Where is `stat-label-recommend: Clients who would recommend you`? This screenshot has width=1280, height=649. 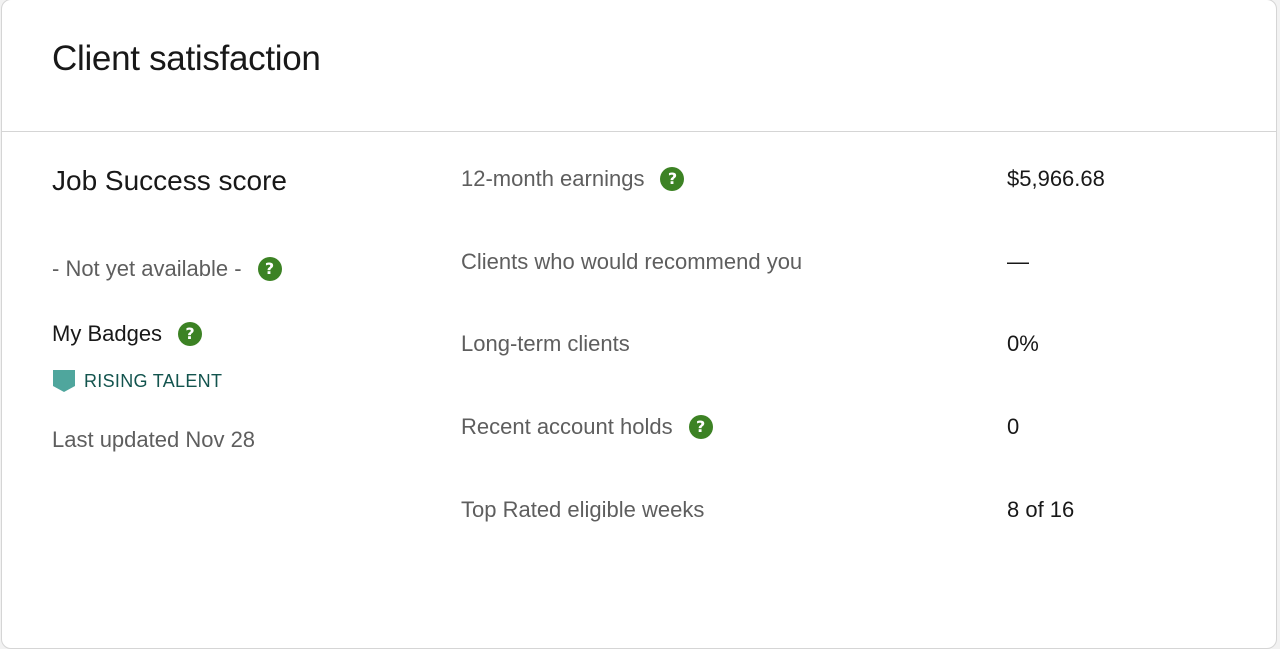
stat-label-recommend: Clients who would recommend you is located at coordinates (734, 262).